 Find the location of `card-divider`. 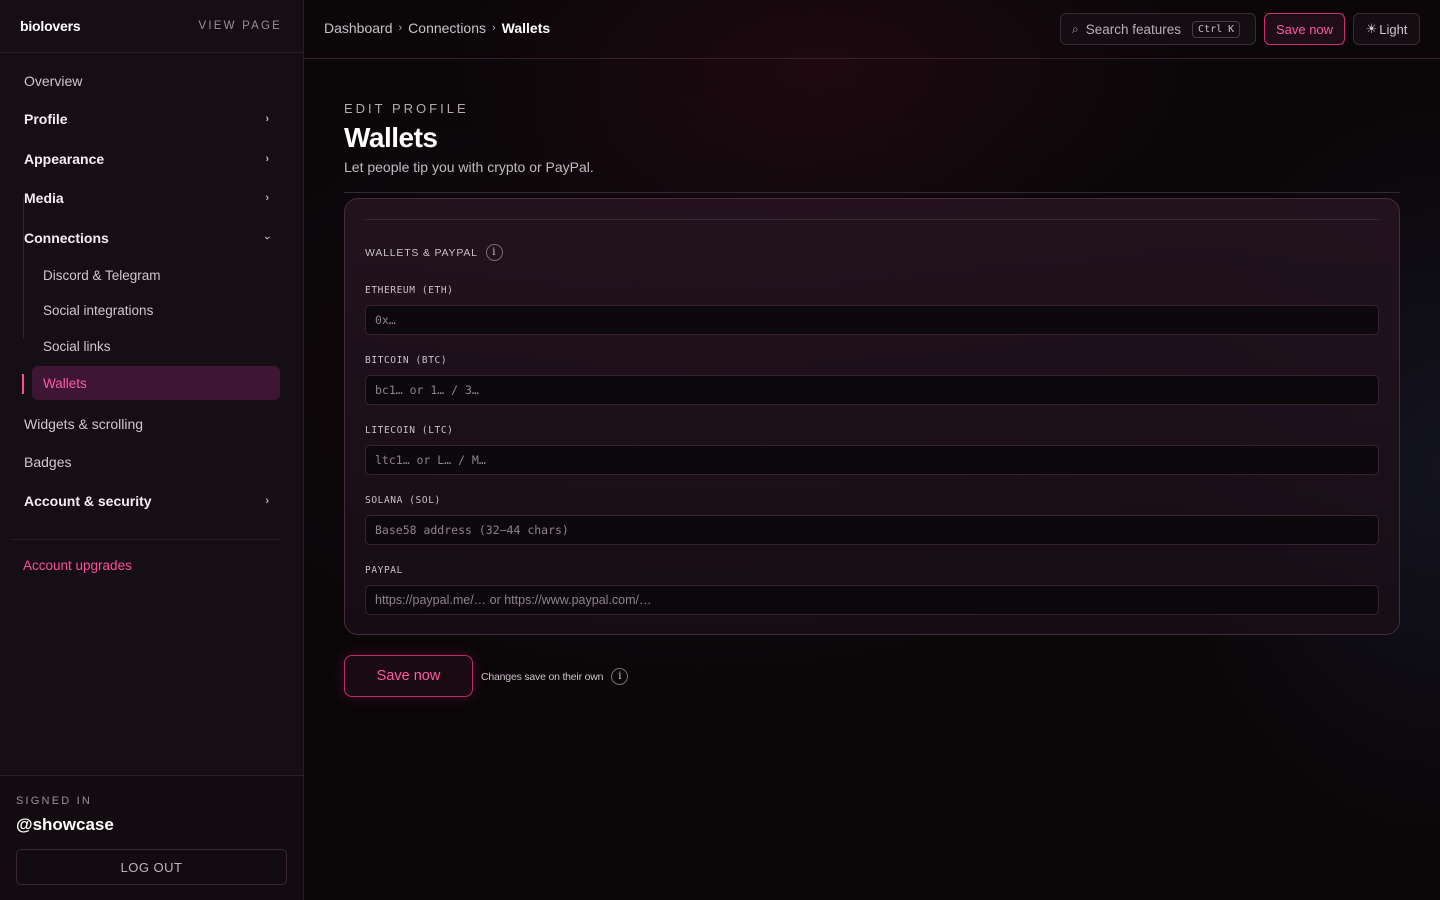

card-divider is located at coordinates (872, 219).